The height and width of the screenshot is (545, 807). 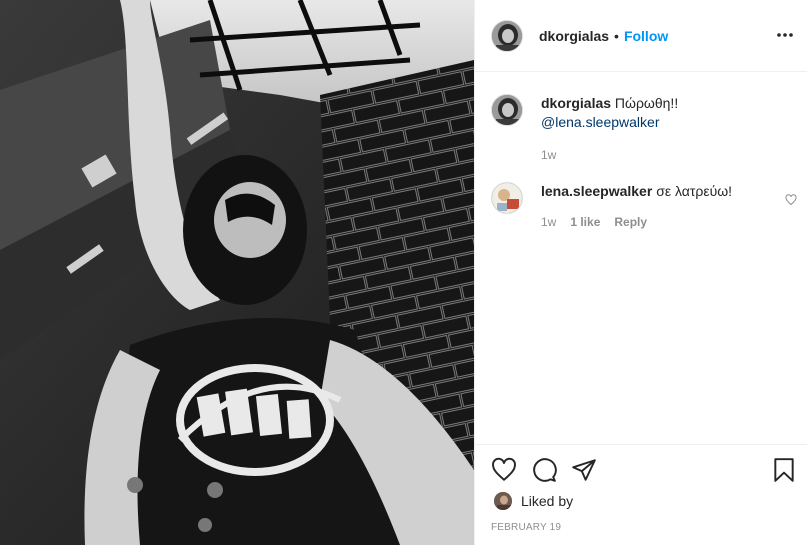 I want to click on caption-avatar-image, so click(x=507, y=110).